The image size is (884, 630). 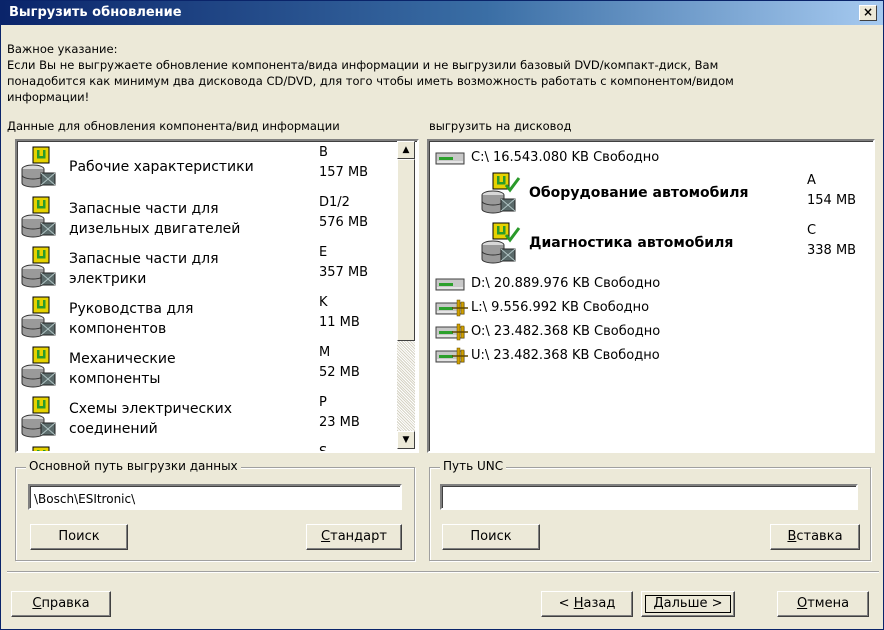 I want to click on component-size: 157 MB, so click(x=344, y=172).